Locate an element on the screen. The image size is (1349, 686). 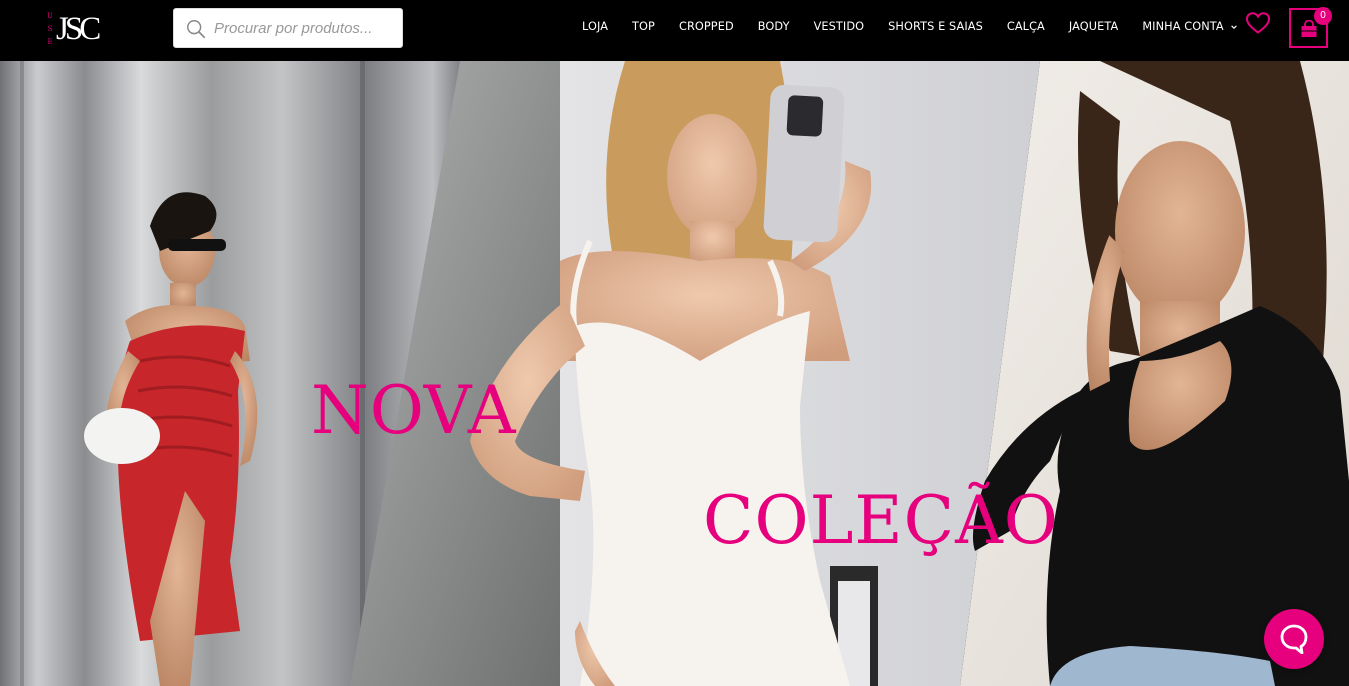
nav-label: JAQUETA is located at coordinates (1093, 26).